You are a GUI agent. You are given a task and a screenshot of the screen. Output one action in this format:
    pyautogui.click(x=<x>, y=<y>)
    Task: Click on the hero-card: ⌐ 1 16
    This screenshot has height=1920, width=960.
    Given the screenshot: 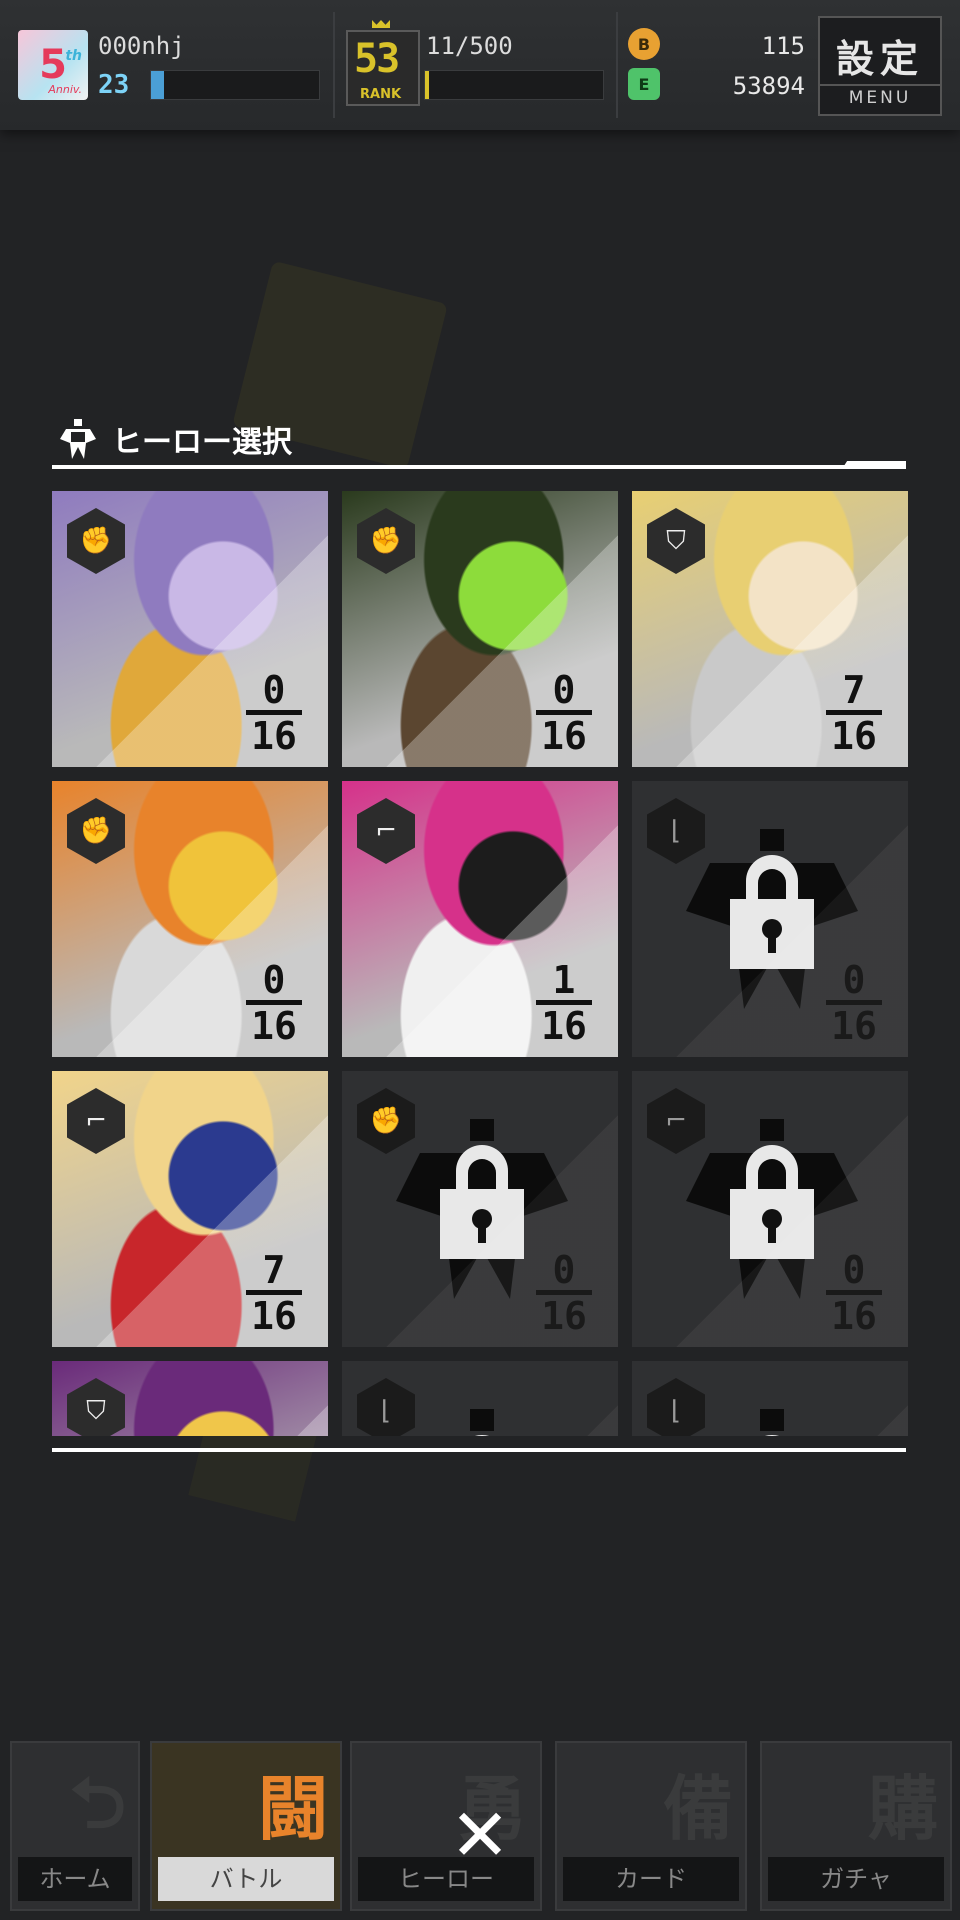 What is the action you would take?
    pyautogui.click(x=480, y=919)
    